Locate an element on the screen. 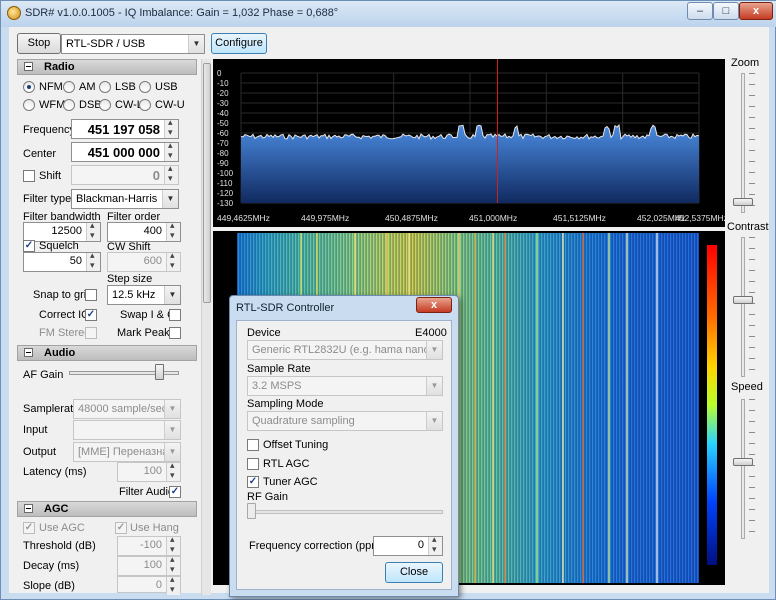 This screenshot has width=776, height=600. slider-ticks is located at coordinates (752, 307).